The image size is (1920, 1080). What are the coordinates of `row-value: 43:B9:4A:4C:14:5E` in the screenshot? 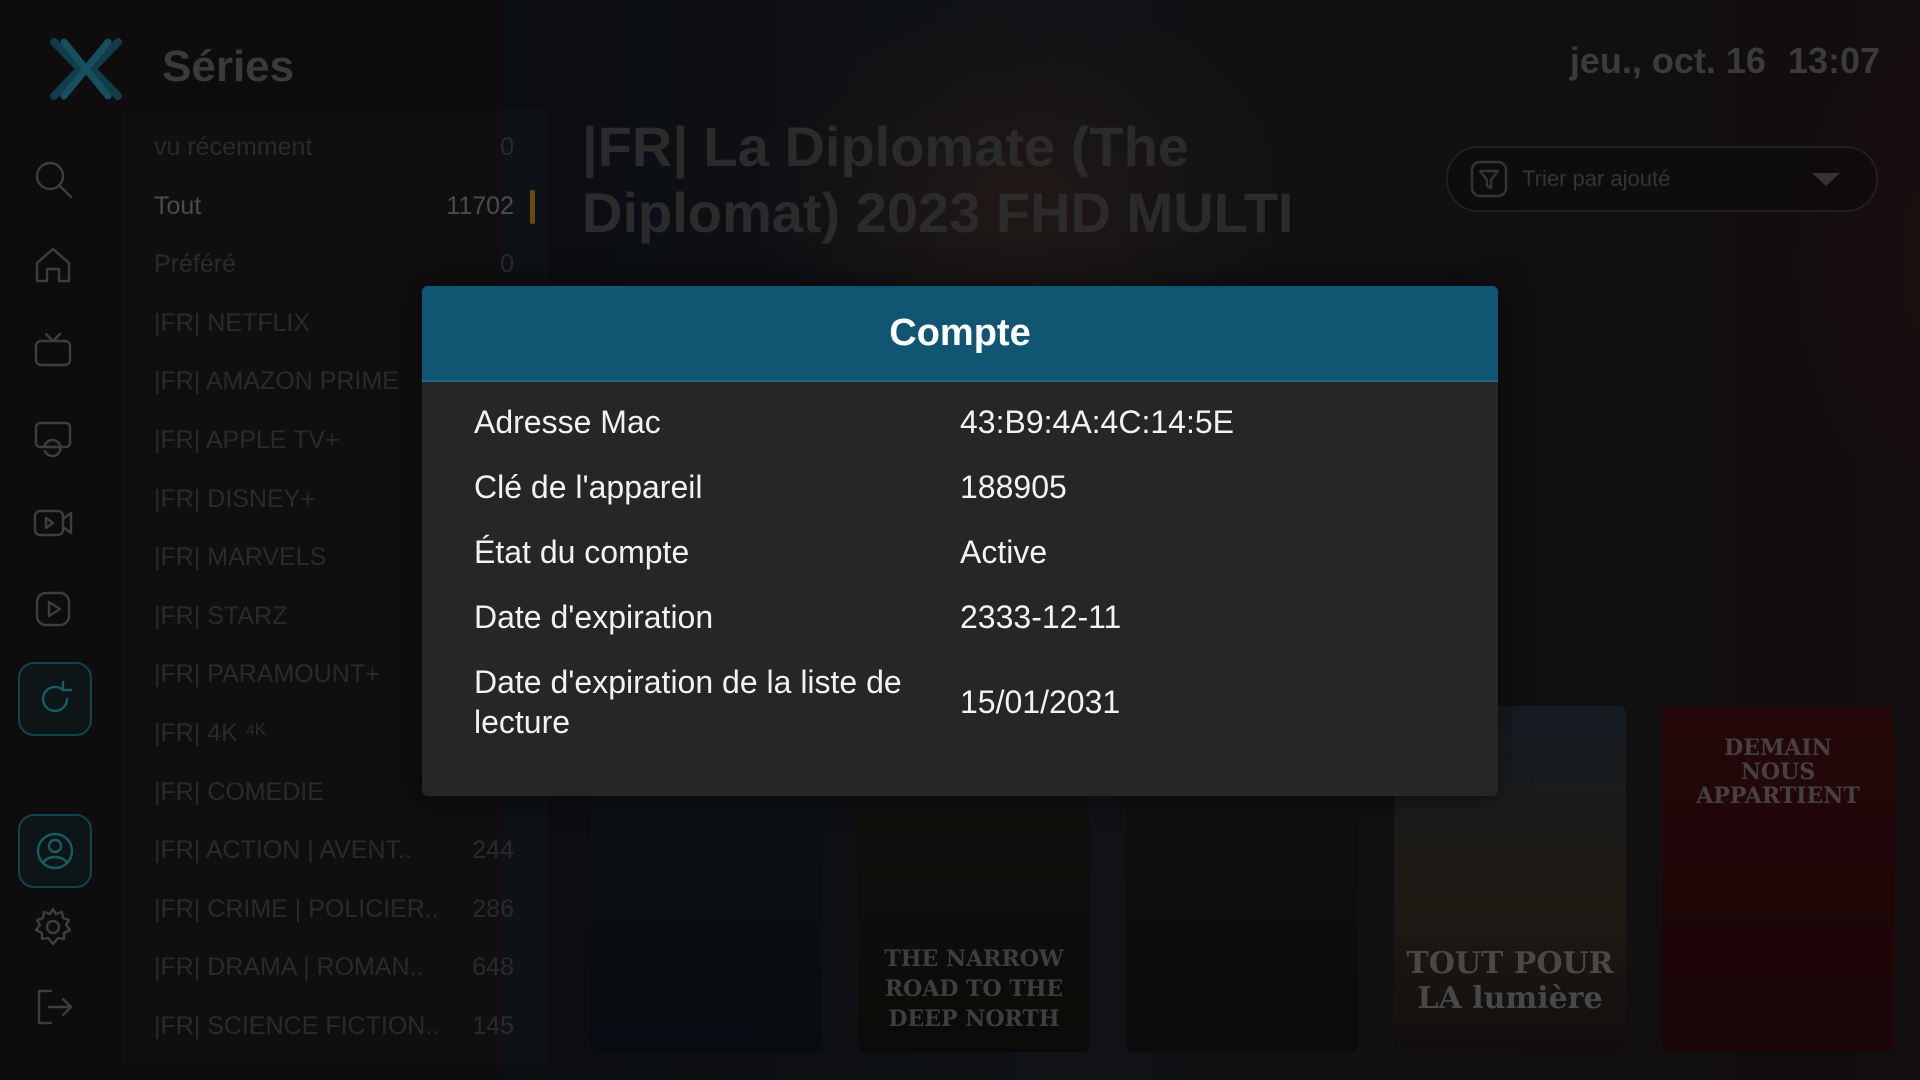 It's located at (1097, 421).